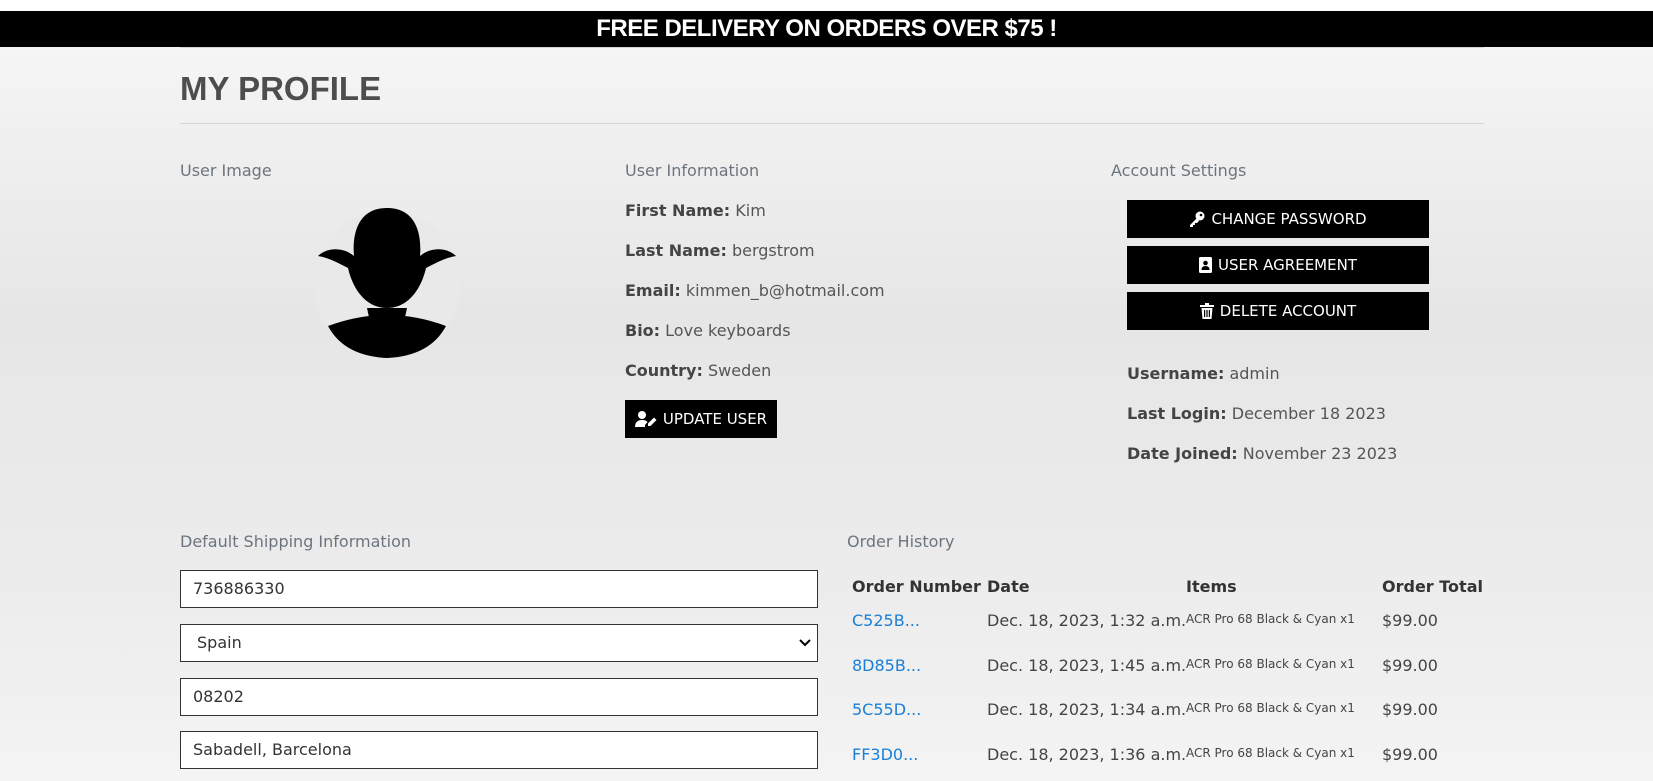 Image resolution: width=1653 pixels, height=781 pixels. I want to click on email-label: Email:, so click(653, 290).